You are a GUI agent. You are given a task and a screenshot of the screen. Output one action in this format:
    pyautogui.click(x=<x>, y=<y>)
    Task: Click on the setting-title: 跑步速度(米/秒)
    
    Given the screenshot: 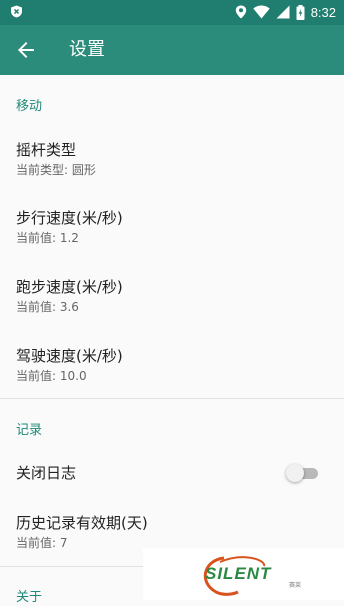 What is the action you would take?
    pyautogui.click(x=69, y=287)
    